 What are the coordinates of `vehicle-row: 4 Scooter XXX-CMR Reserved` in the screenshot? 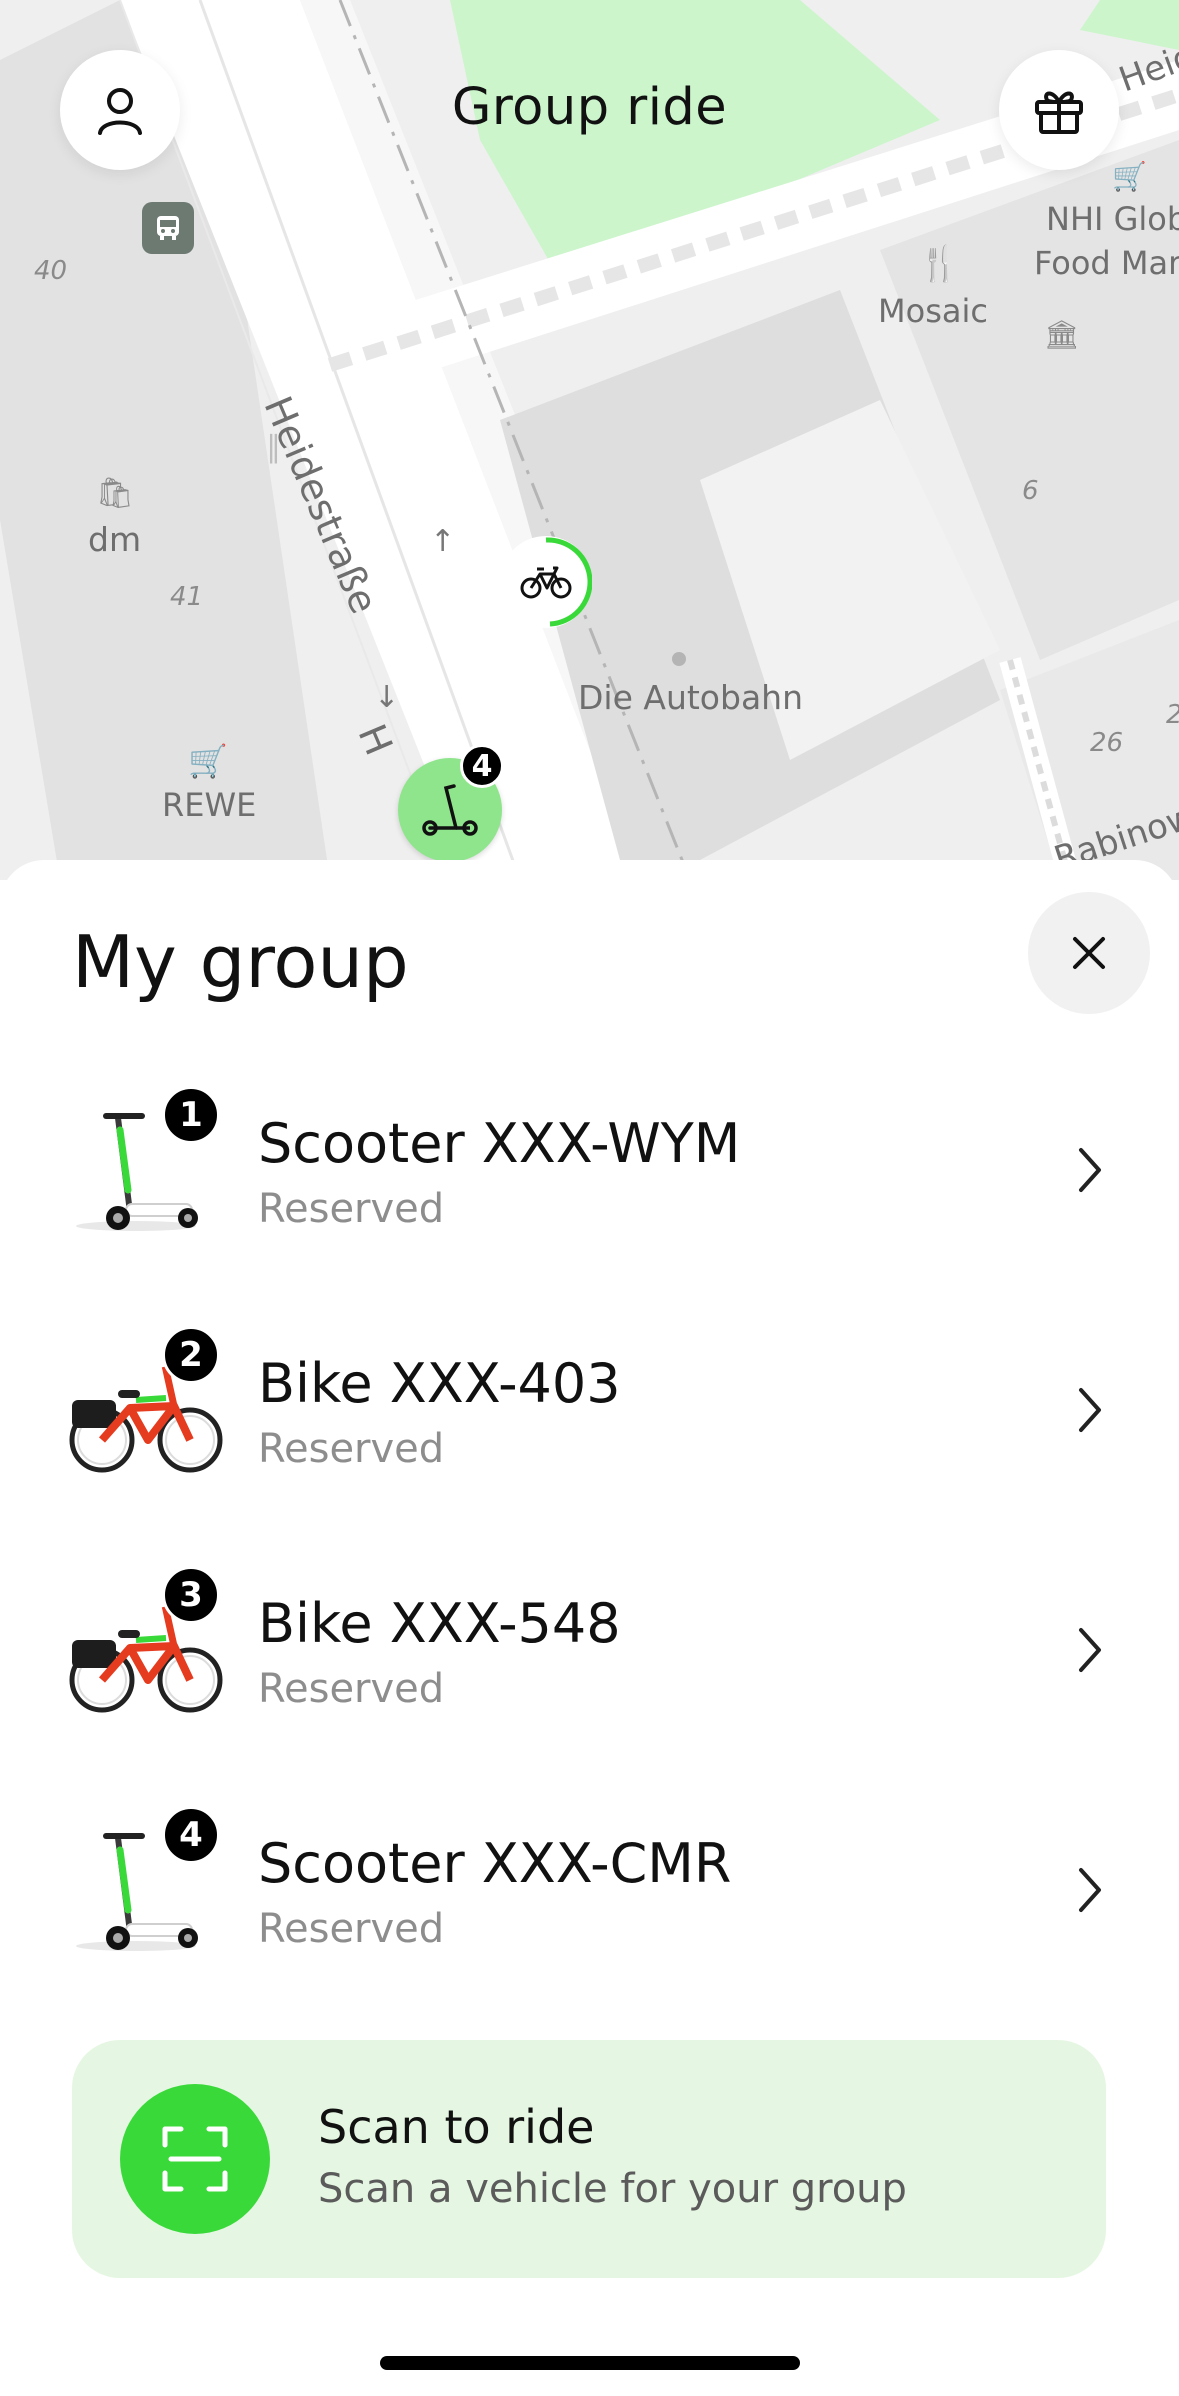 It's located at (589, 1892).